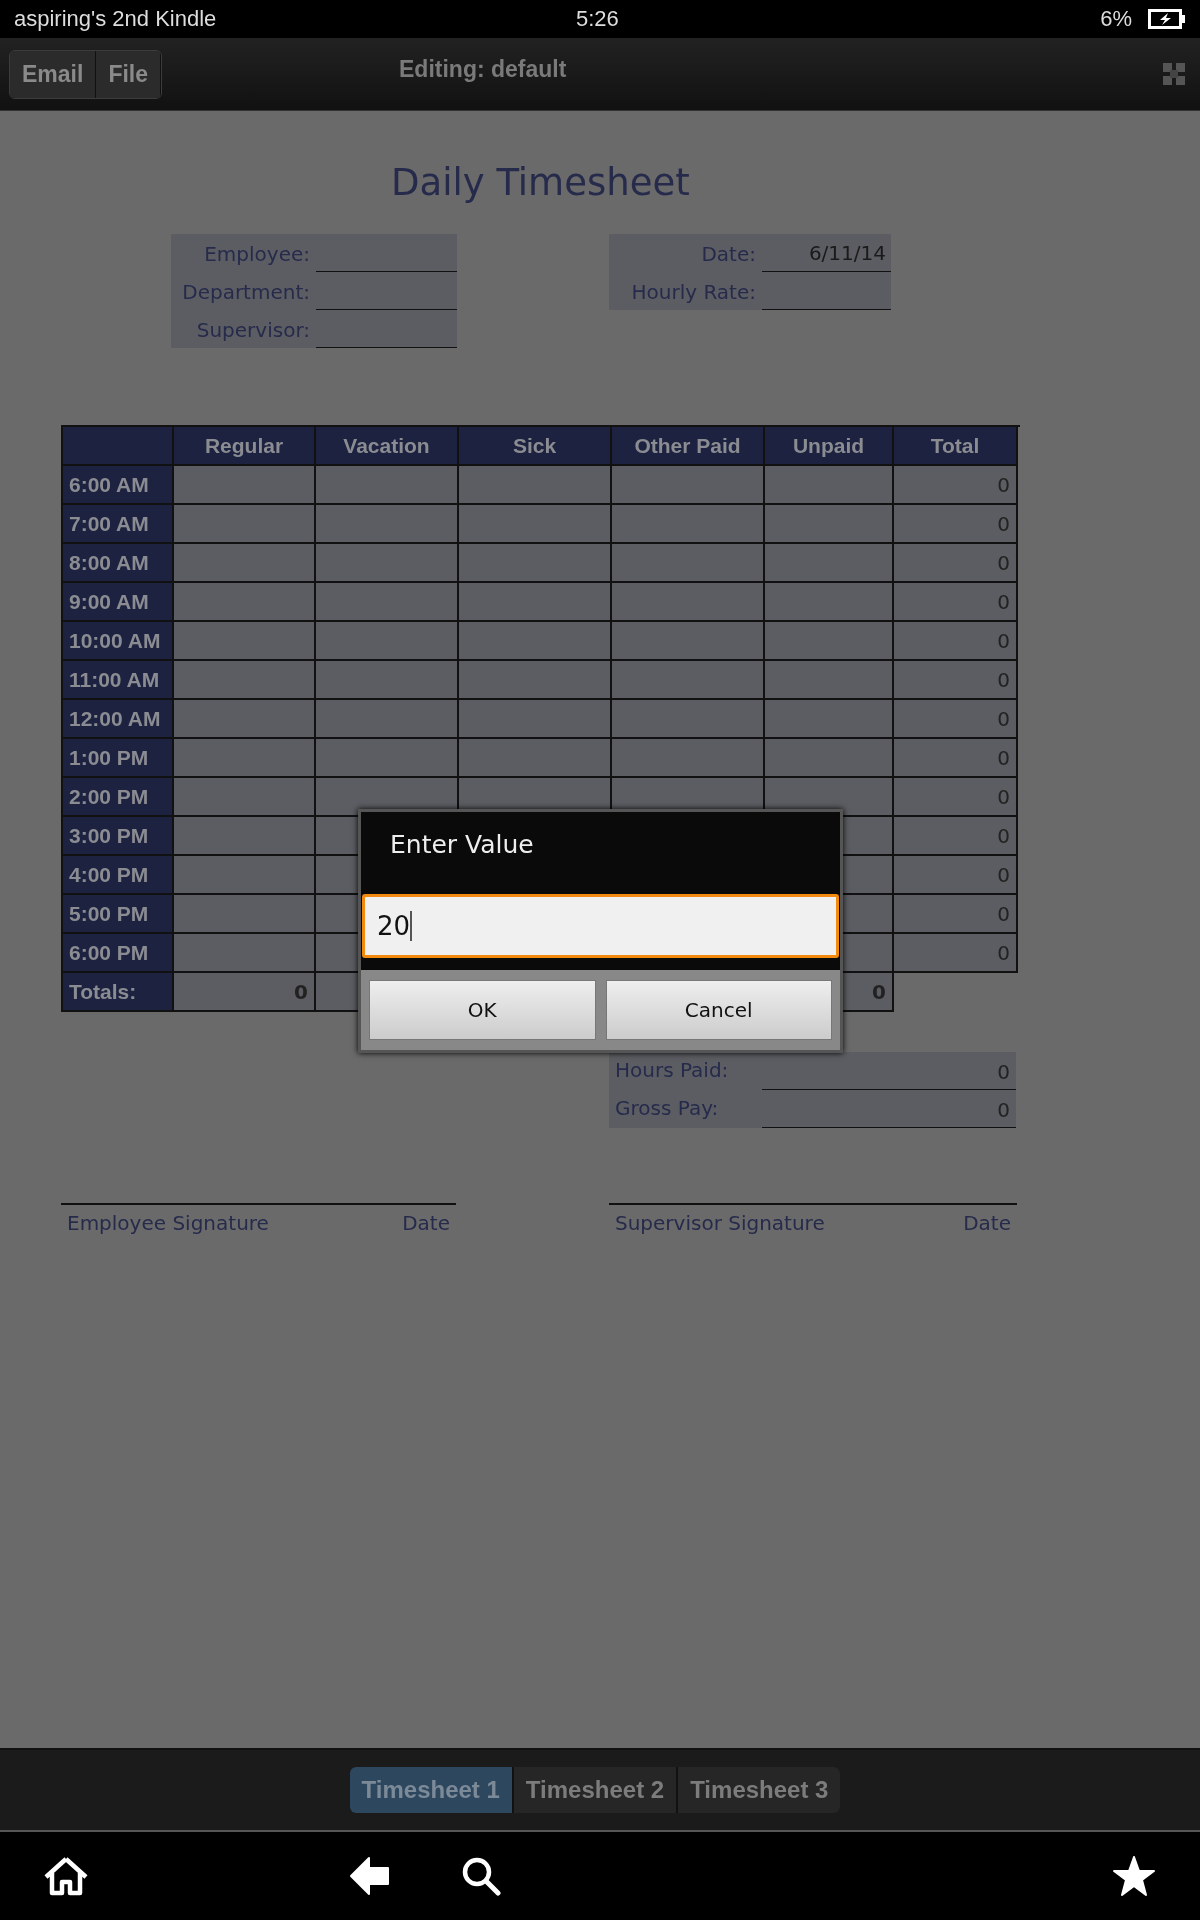  I want to click on battery-icon, so click(1167, 19).